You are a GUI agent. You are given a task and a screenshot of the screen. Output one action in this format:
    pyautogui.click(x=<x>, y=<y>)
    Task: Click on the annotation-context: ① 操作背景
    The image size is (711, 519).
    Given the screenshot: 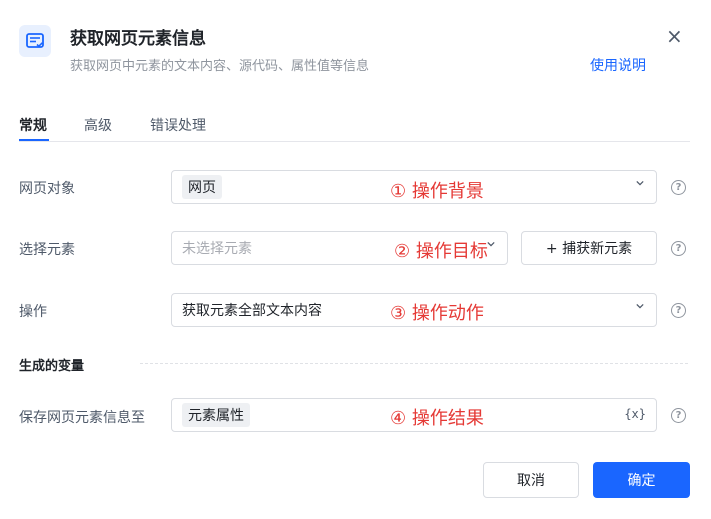 What is the action you would take?
    pyautogui.click(x=437, y=191)
    